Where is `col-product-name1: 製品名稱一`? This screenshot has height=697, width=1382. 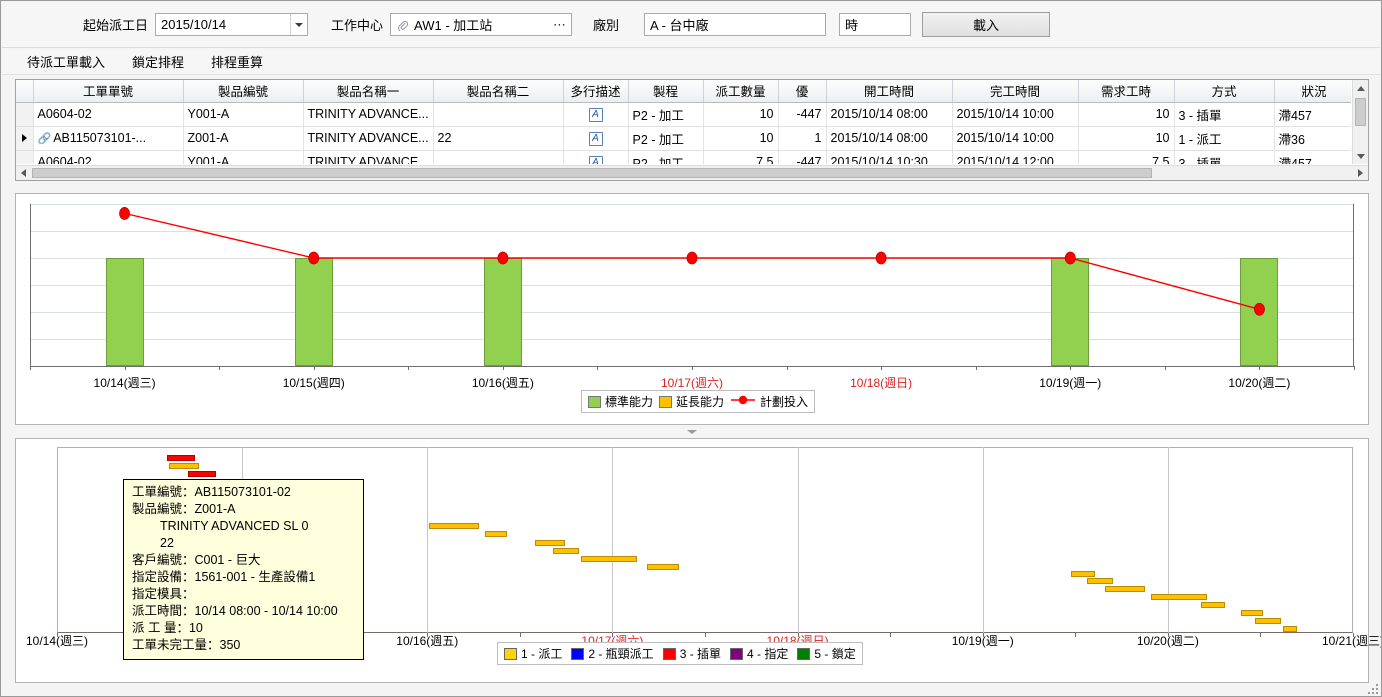
col-product-name1: 製品名稱一 is located at coordinates (368, 91).